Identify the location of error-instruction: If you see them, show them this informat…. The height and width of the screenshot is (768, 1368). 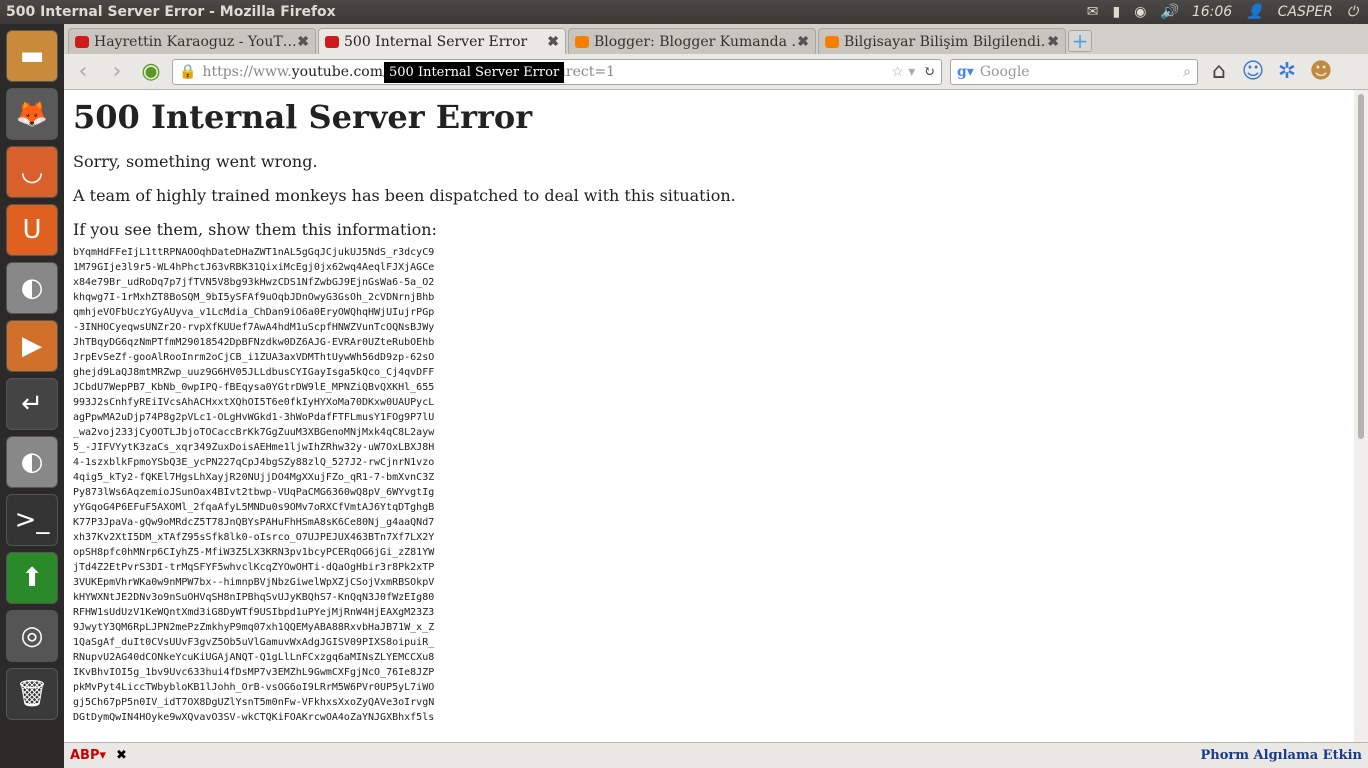
(255, 229).